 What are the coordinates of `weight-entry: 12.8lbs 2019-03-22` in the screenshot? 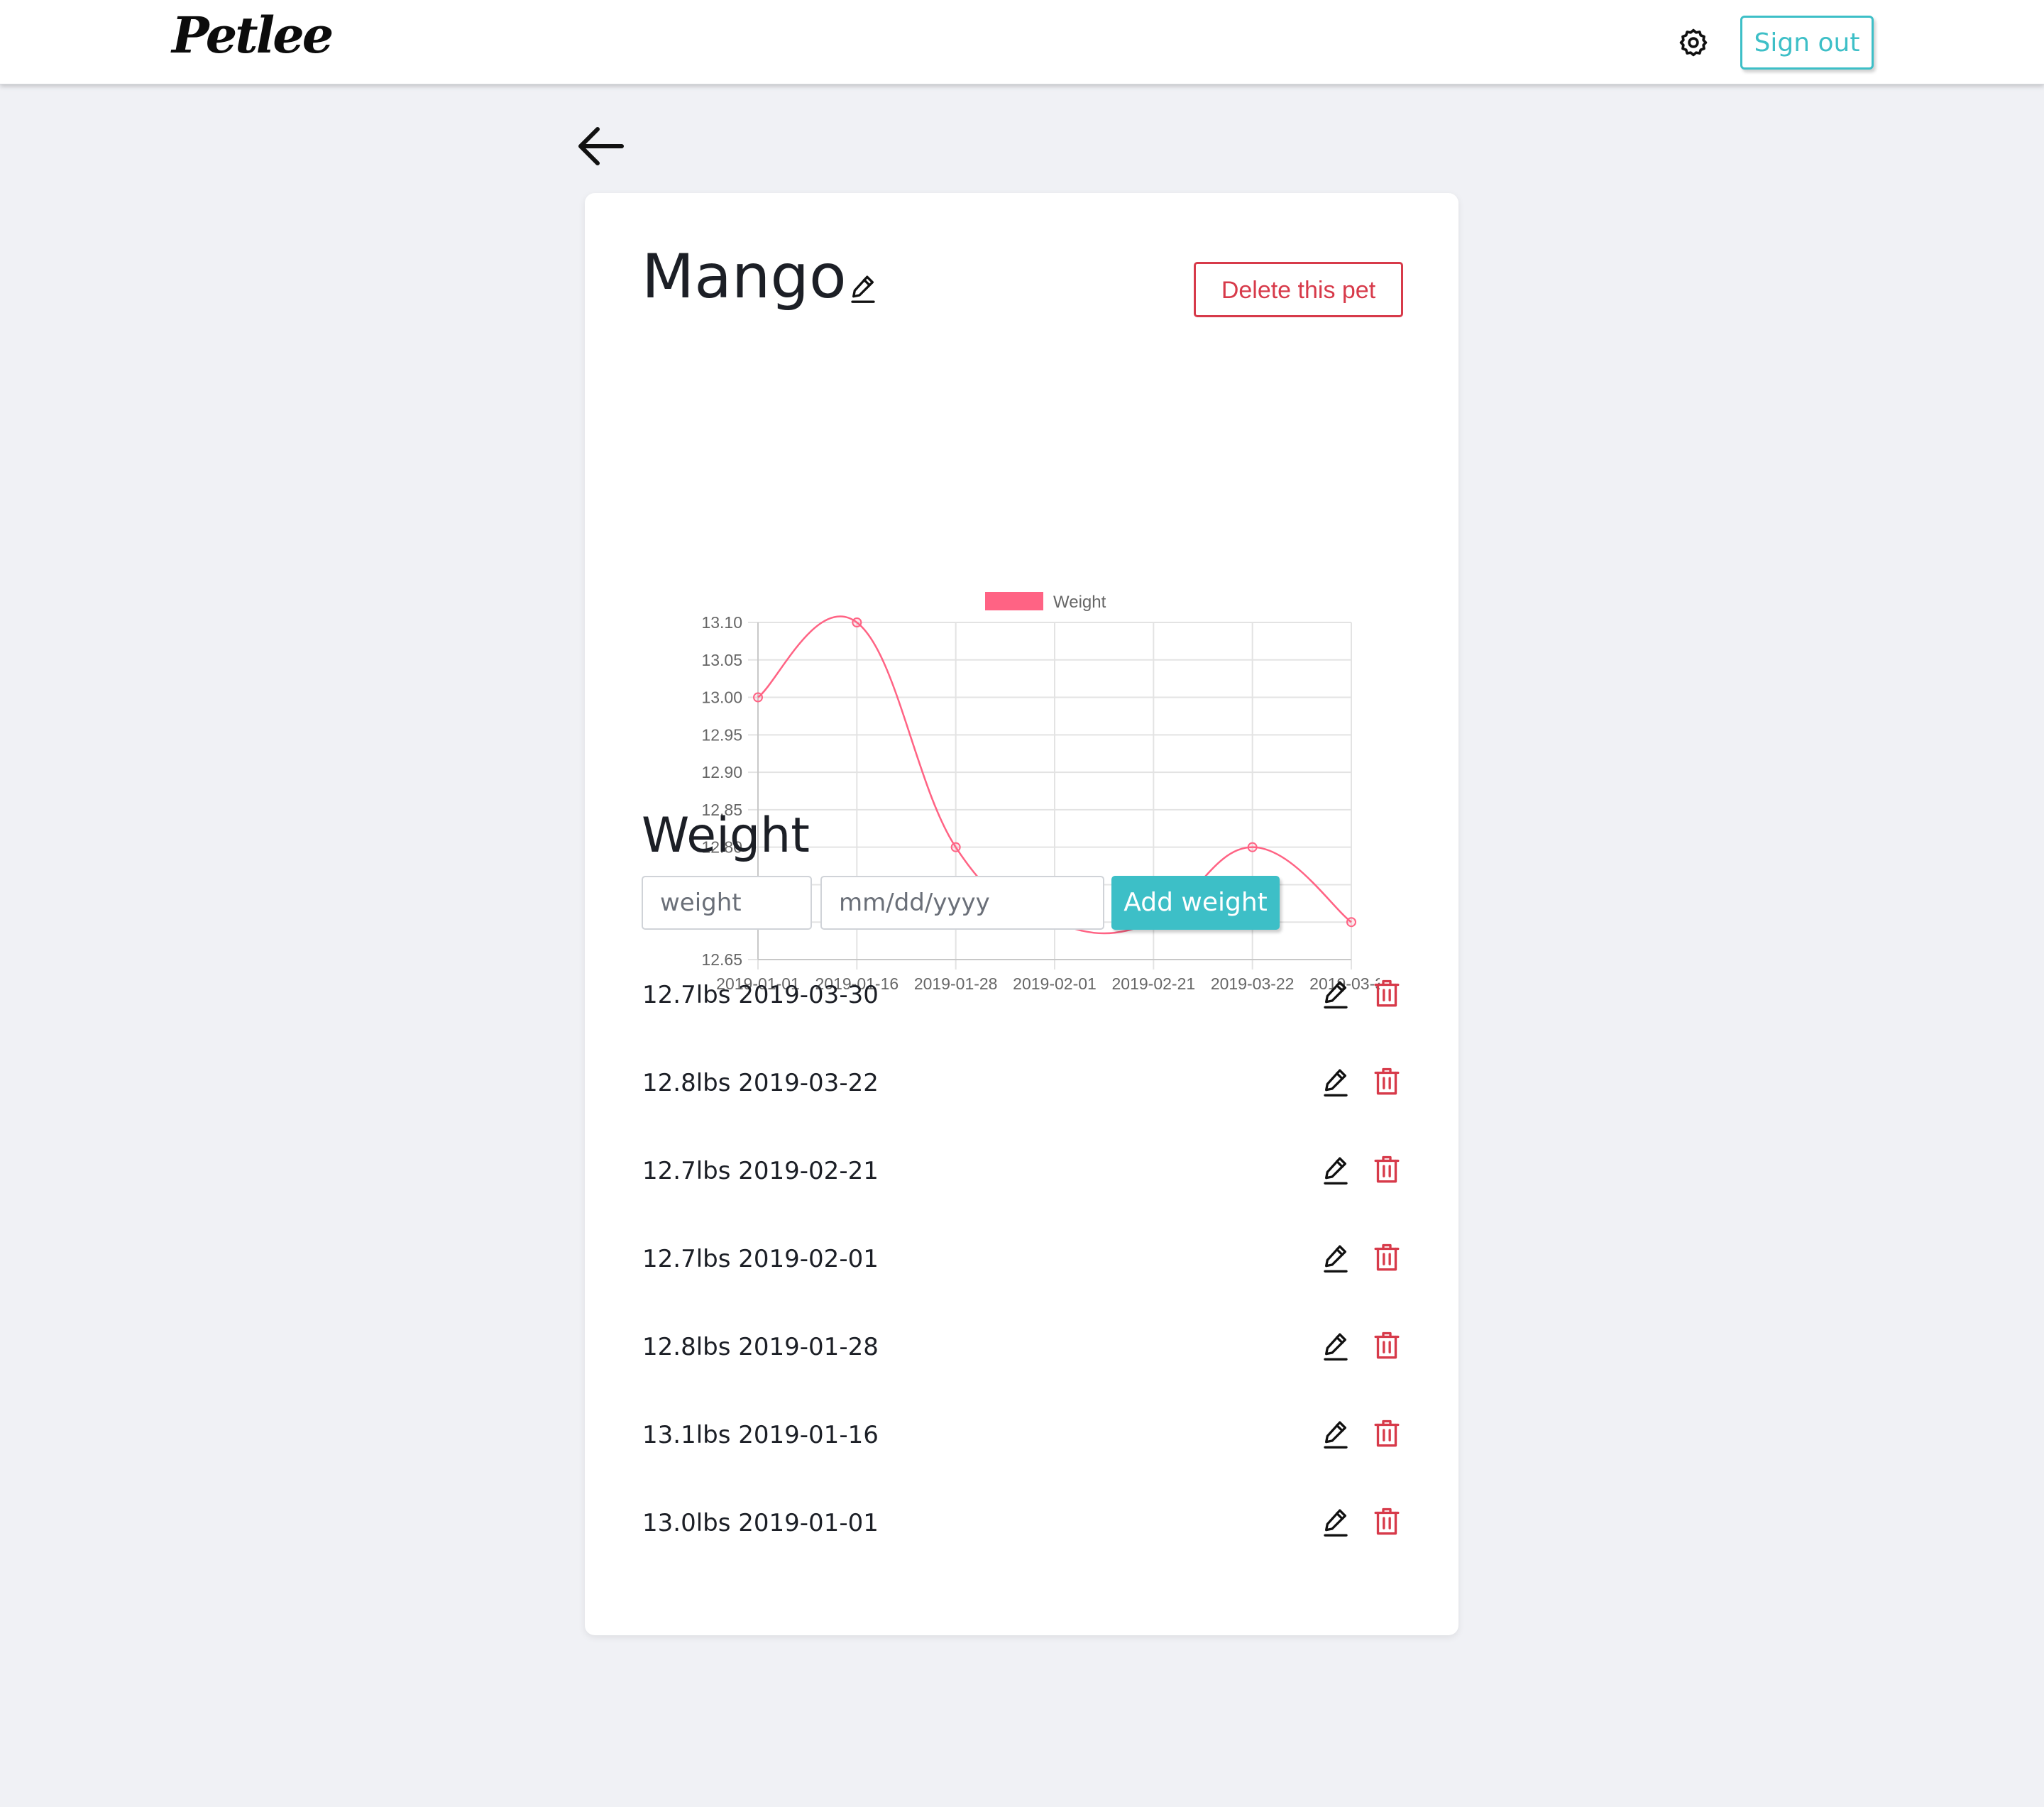 It's located at (1022, 1084).